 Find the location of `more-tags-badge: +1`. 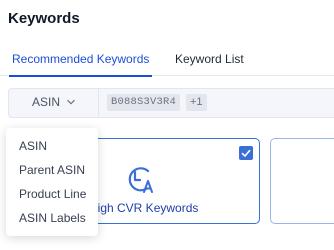

more-tags-badge: +1 is located at coordinates (196, 102).